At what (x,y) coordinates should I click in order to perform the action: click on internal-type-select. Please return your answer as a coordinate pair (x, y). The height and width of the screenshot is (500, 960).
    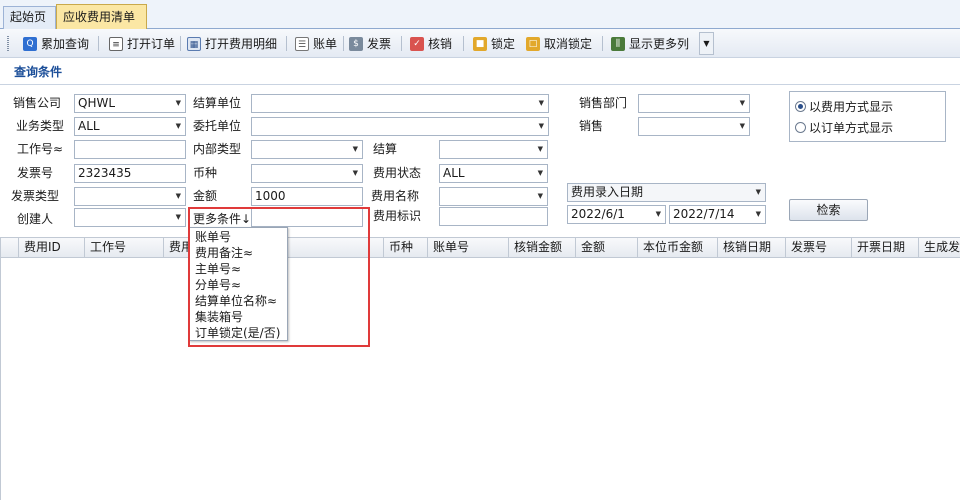
    Looking at the image, I should click on (307, 149).